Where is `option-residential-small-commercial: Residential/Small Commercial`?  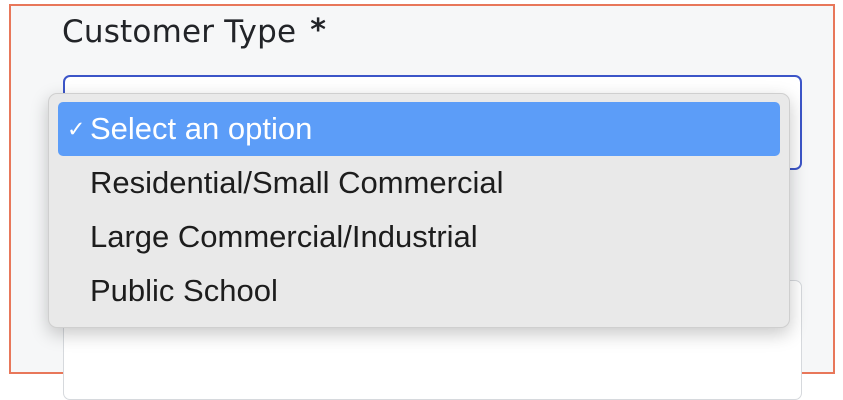
option-residential-small-commercial: Residential/Small Commercial is located at coordinates (419, 183).